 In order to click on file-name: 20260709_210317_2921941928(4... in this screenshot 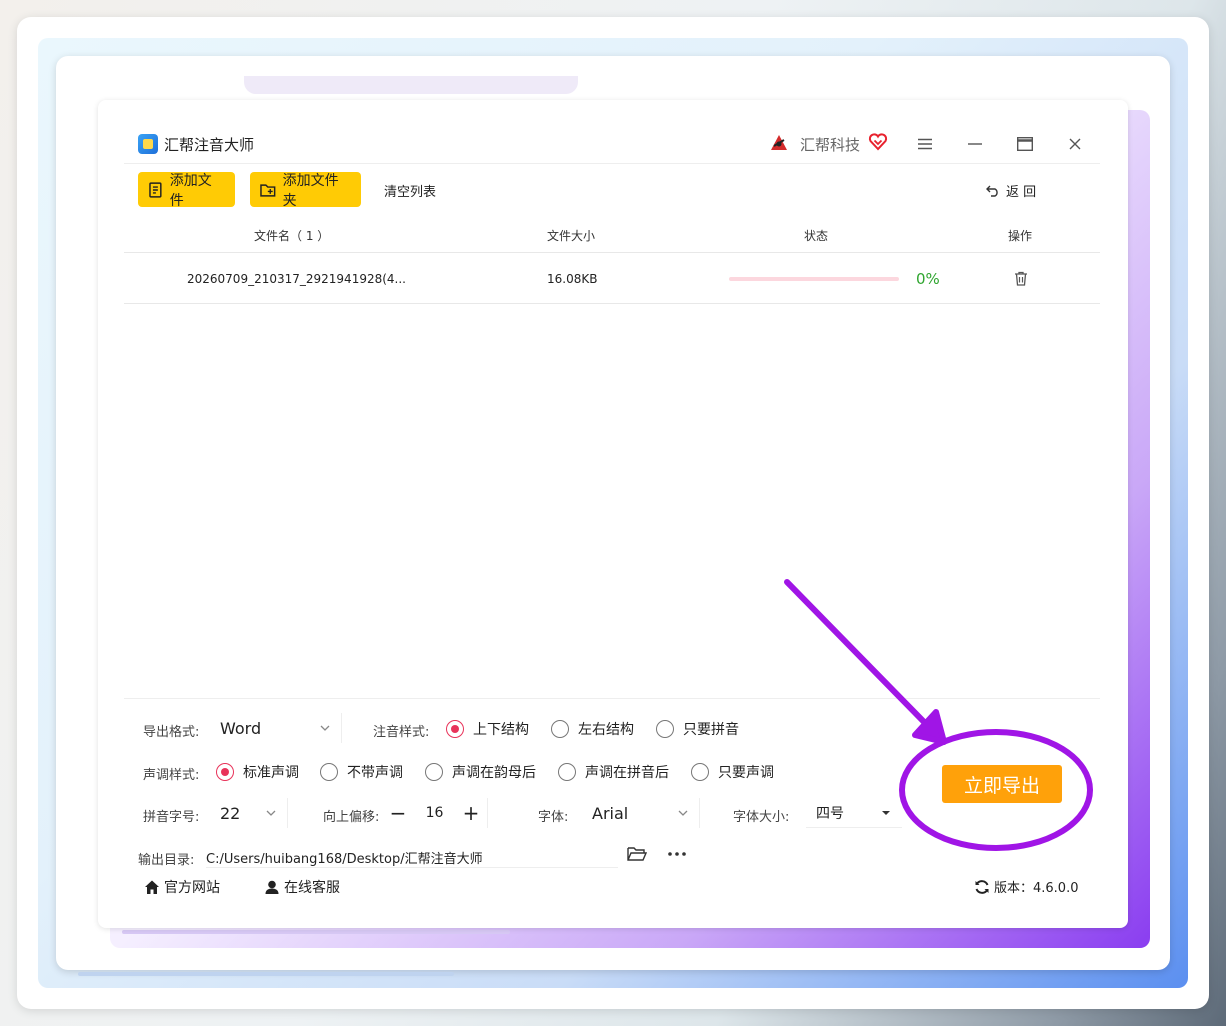, I will do `click(296, 279)`.